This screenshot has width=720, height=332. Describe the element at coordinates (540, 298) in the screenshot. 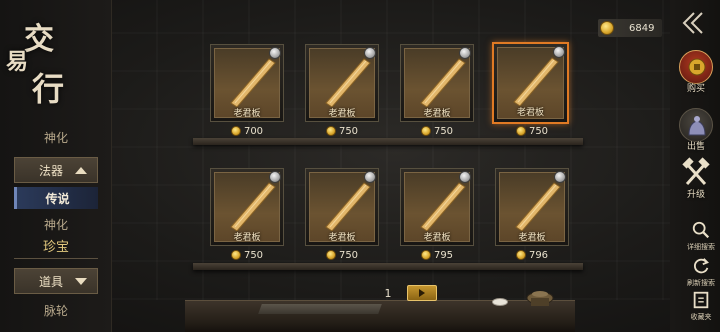

I see `incense-burner-icon` at that location.